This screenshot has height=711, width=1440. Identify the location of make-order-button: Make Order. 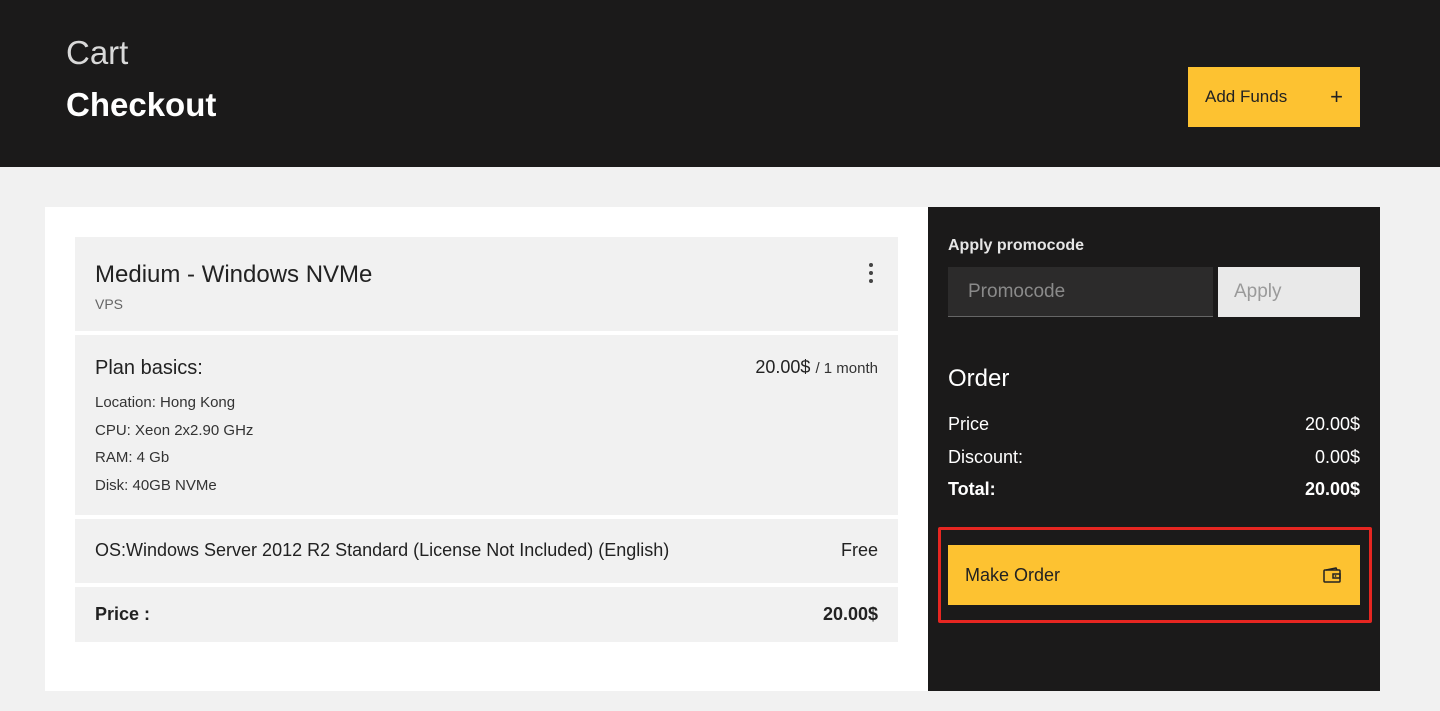
(1154, 575).